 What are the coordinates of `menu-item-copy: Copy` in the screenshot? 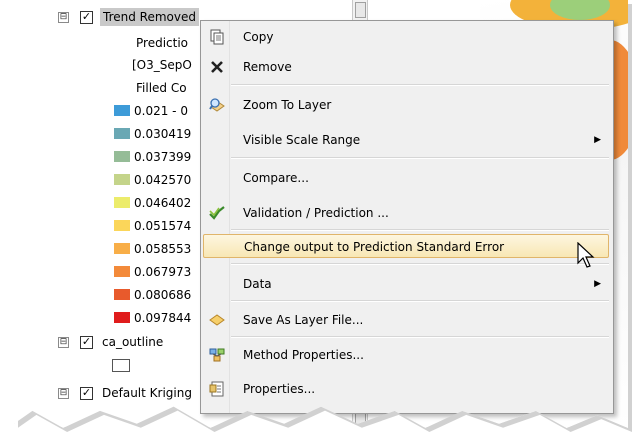 It's located at (406, 37).